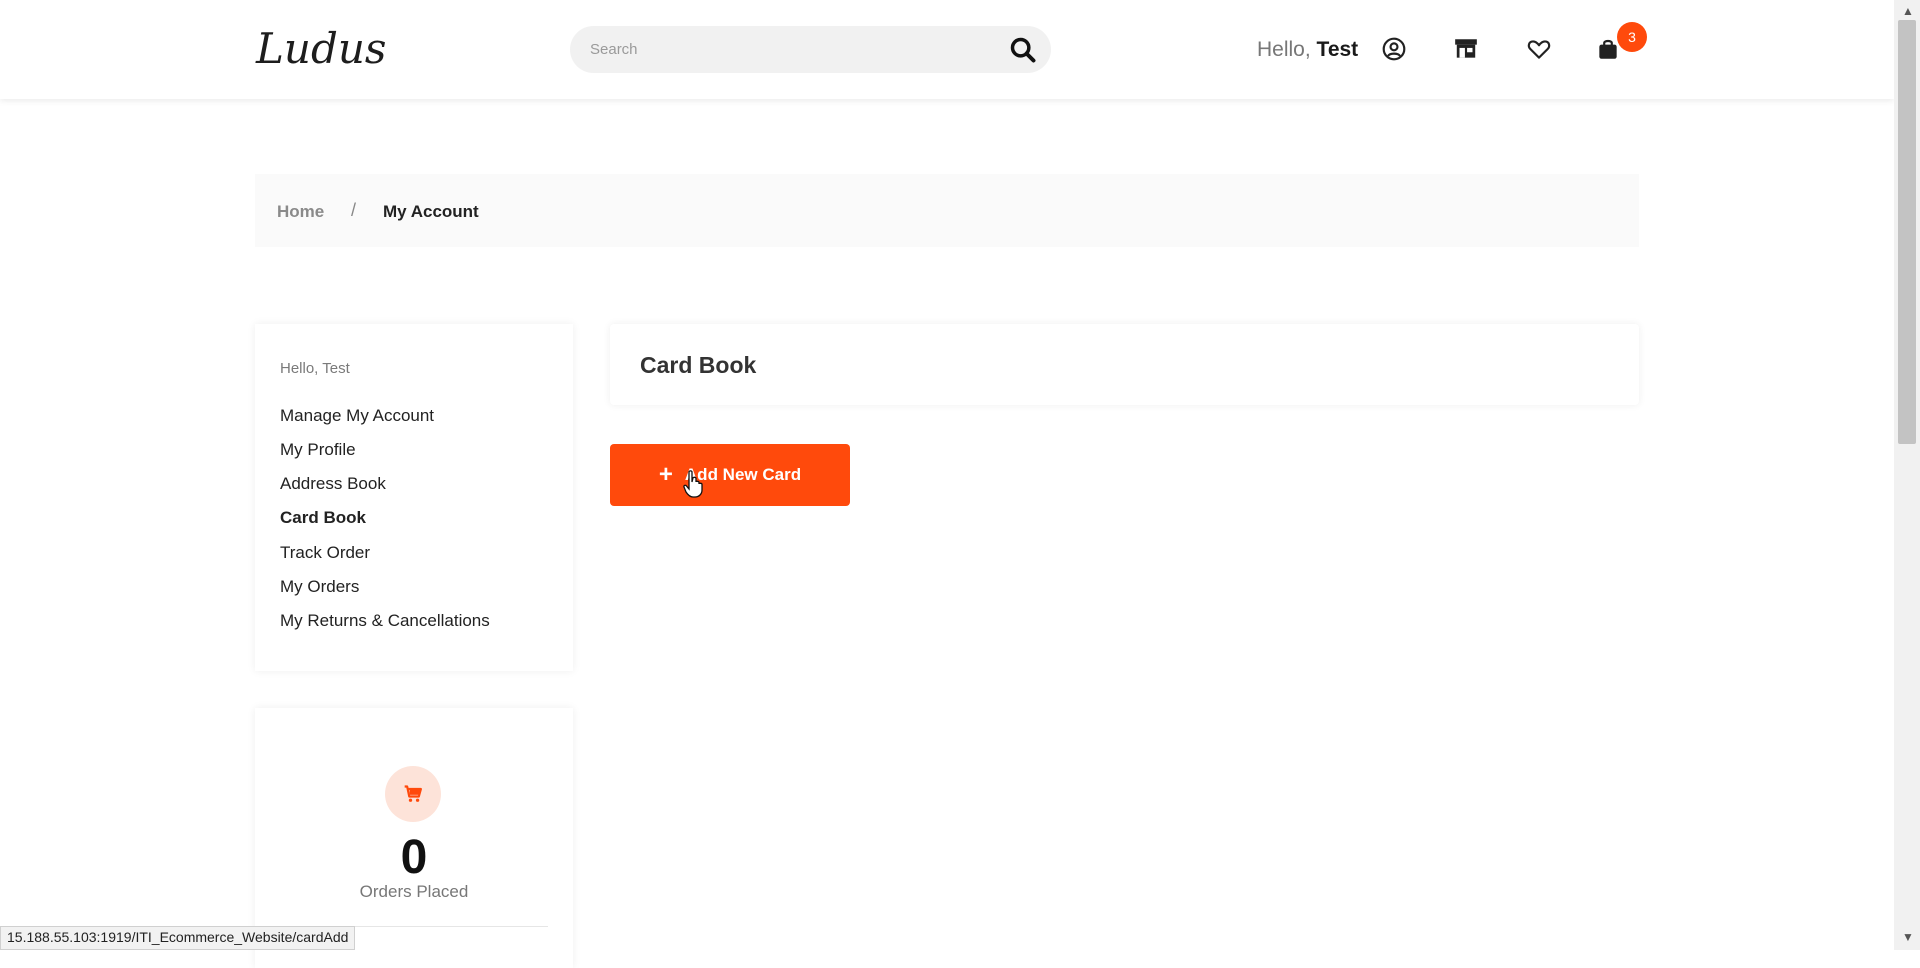 The image size is (1920, 968). I want to click on greeting-name: Test, so click(1337, 49).